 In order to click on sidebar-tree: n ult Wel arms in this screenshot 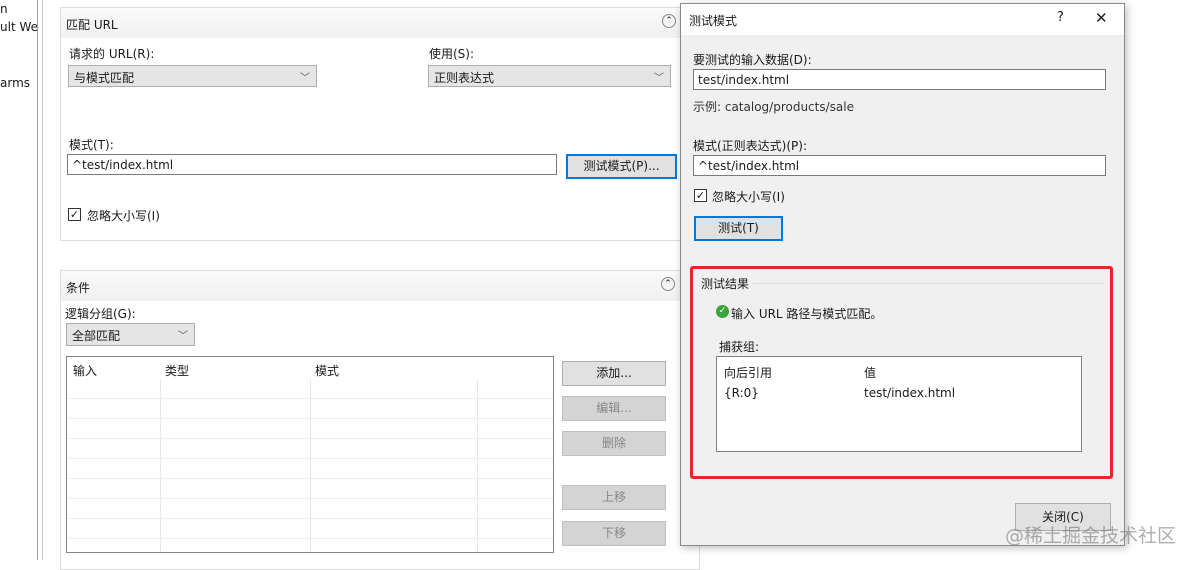, I will do `click(19, 280)`.